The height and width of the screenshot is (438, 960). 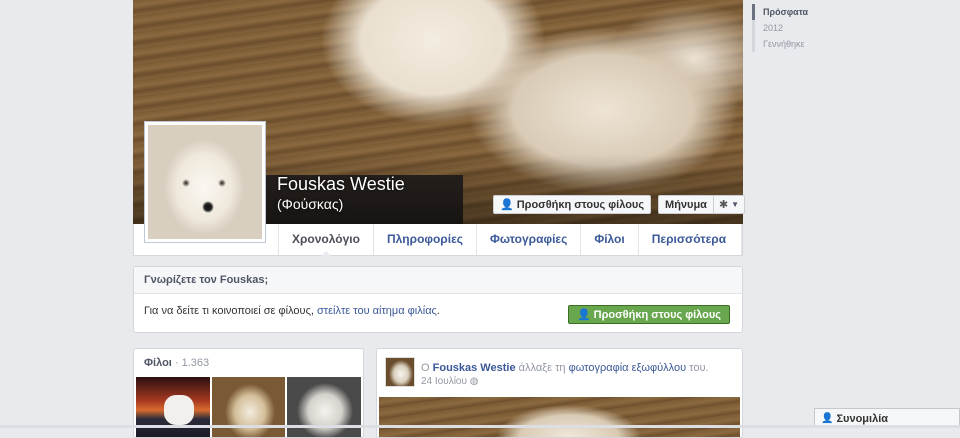 I want to click on tab-photos: Φωτογραφίες, so click(x=528, y=239).